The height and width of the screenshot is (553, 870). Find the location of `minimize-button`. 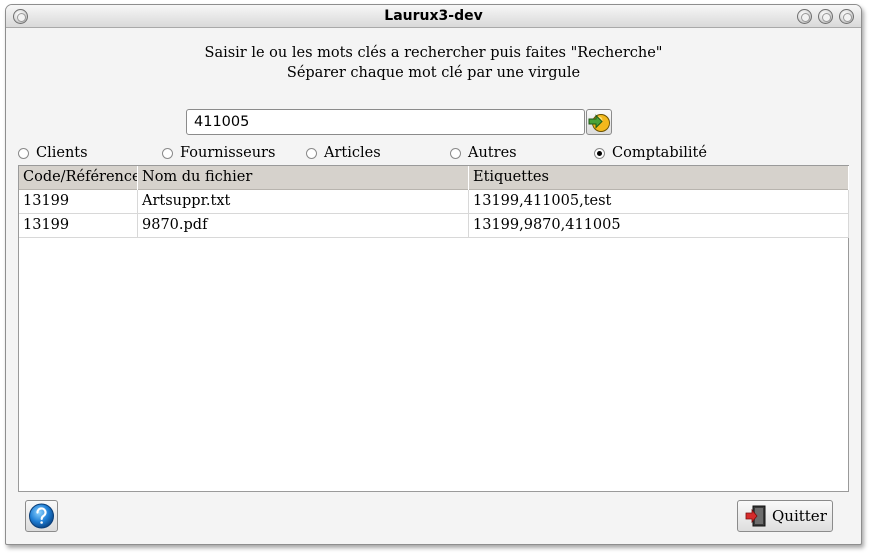

minimize-button is located at coordinates (804, 16).